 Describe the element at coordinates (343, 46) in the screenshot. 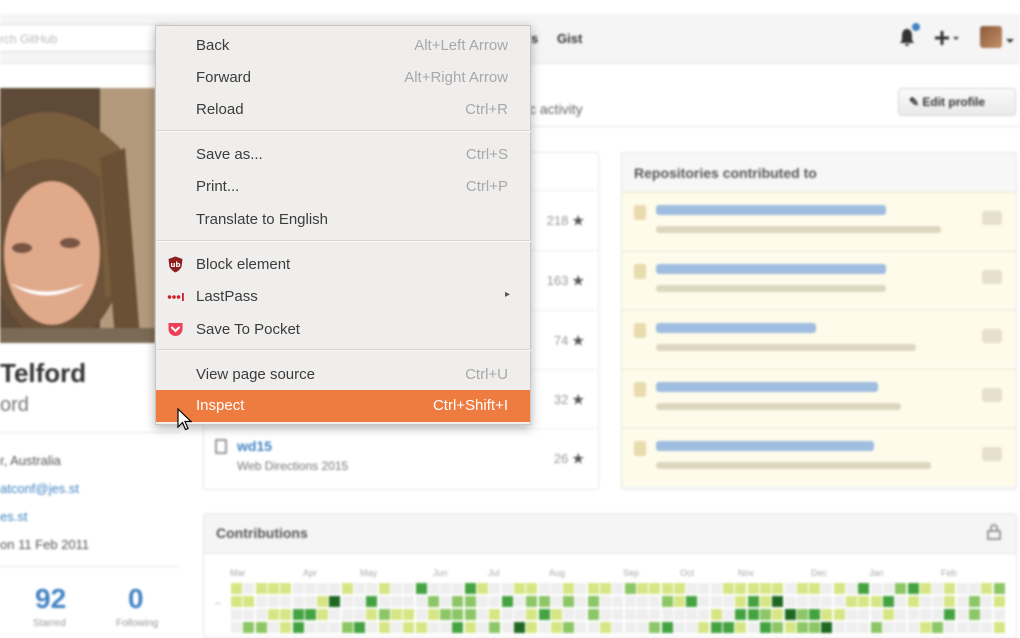

I see `menu-item-back: Back Alt+Left Arrow` at that location.